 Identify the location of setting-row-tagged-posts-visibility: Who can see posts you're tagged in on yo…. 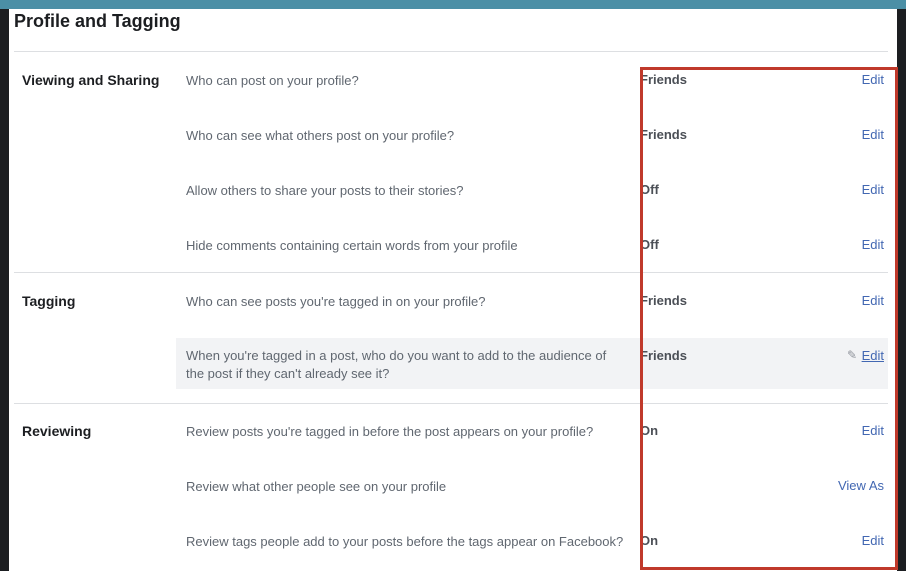
(532, 302).